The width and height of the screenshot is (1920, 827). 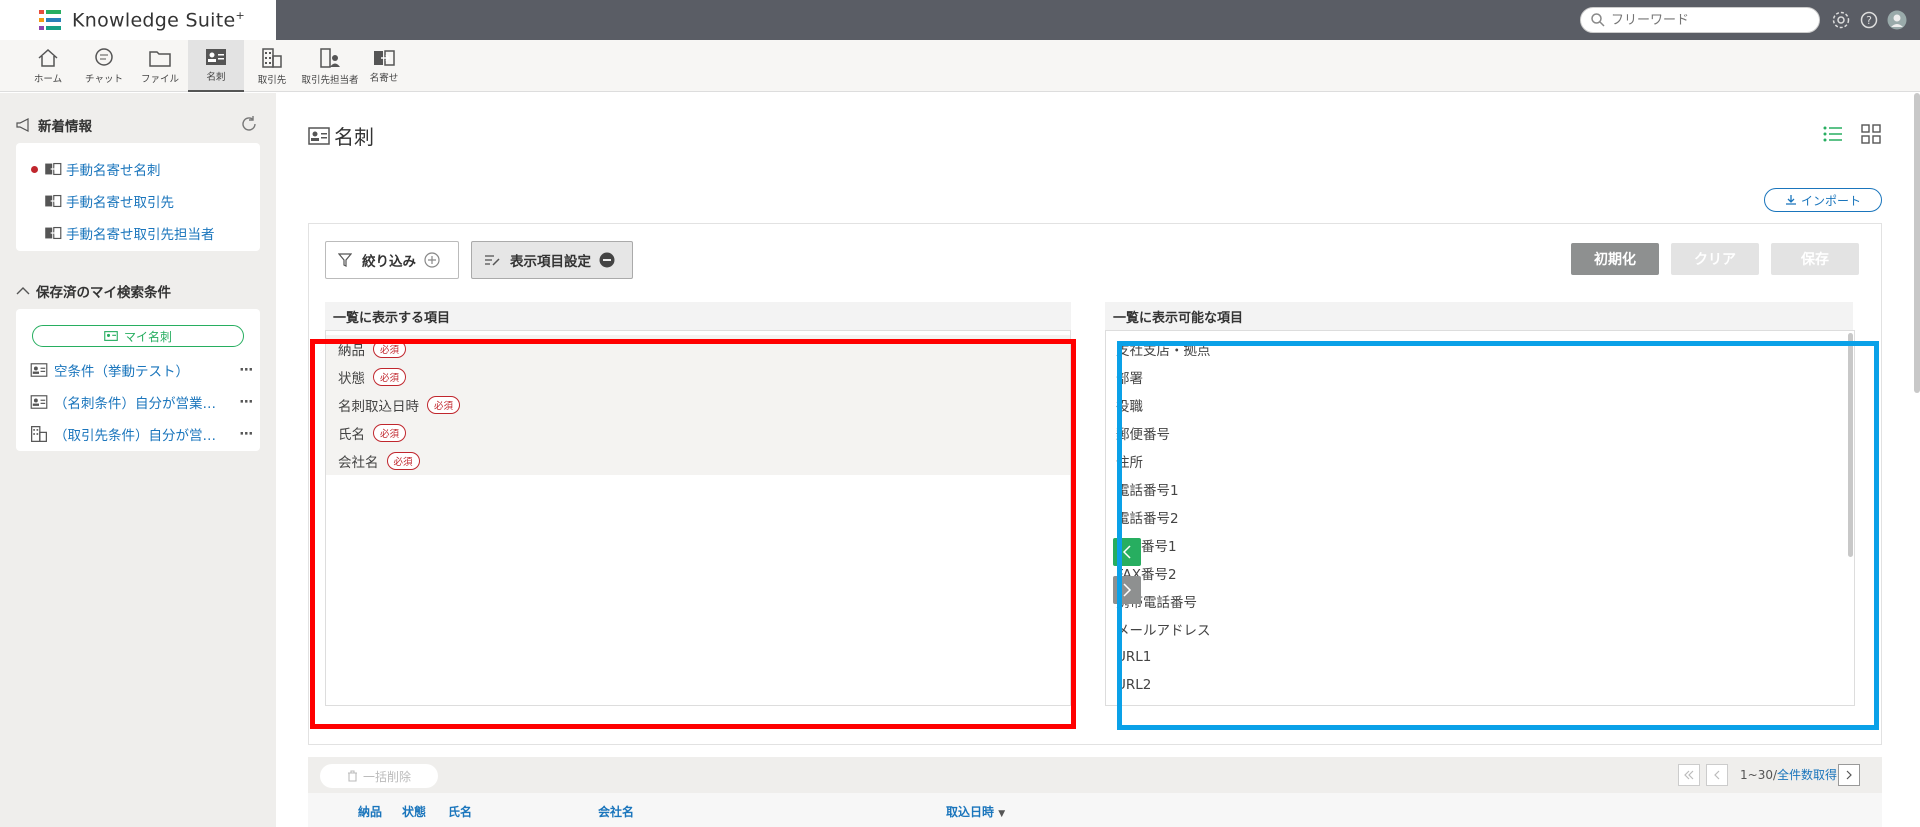 What do you see at coordinates (552, 260) in the screenshot?
I see `display-settings-button: 表示項目設定` at bounding box center [552, 260].